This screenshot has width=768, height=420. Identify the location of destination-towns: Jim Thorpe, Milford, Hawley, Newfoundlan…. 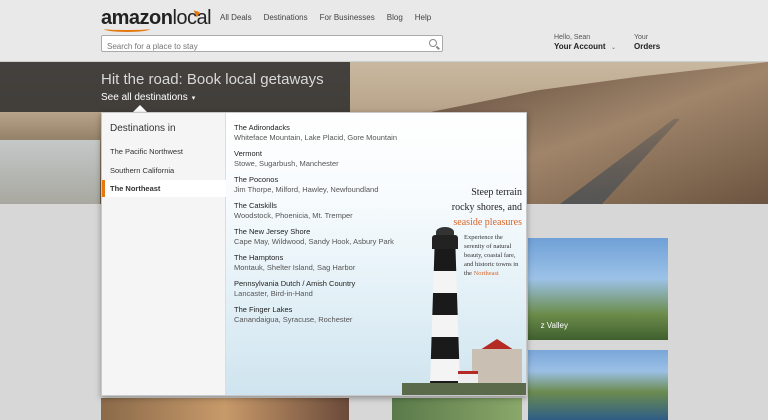
(306, 189).